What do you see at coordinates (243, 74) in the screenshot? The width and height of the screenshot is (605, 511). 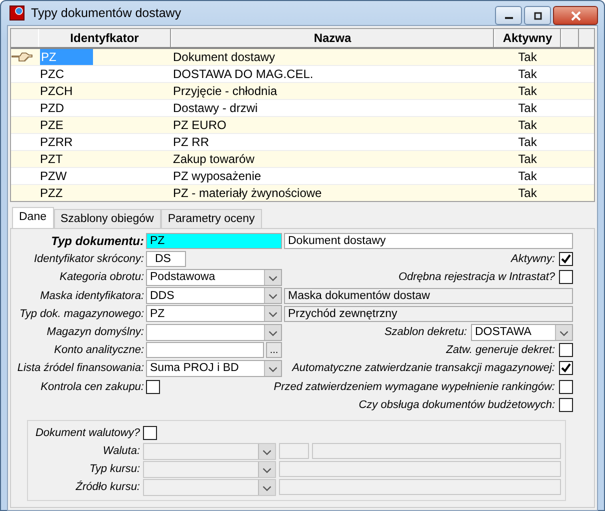 I see `table-cell: DOSTAWA DO MAG.CEL.` at bounding box center [243, 74].